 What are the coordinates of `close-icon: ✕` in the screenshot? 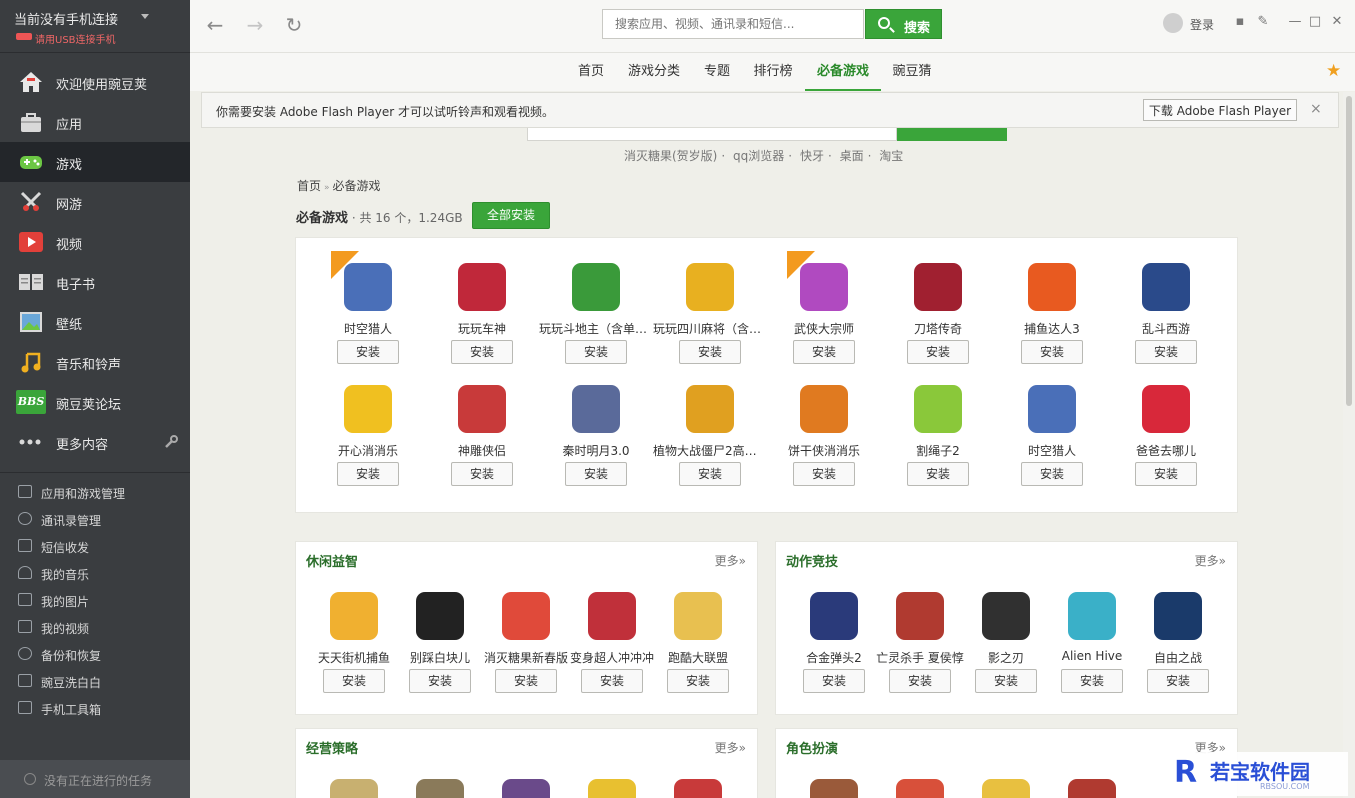 It's located at (1337, 22).